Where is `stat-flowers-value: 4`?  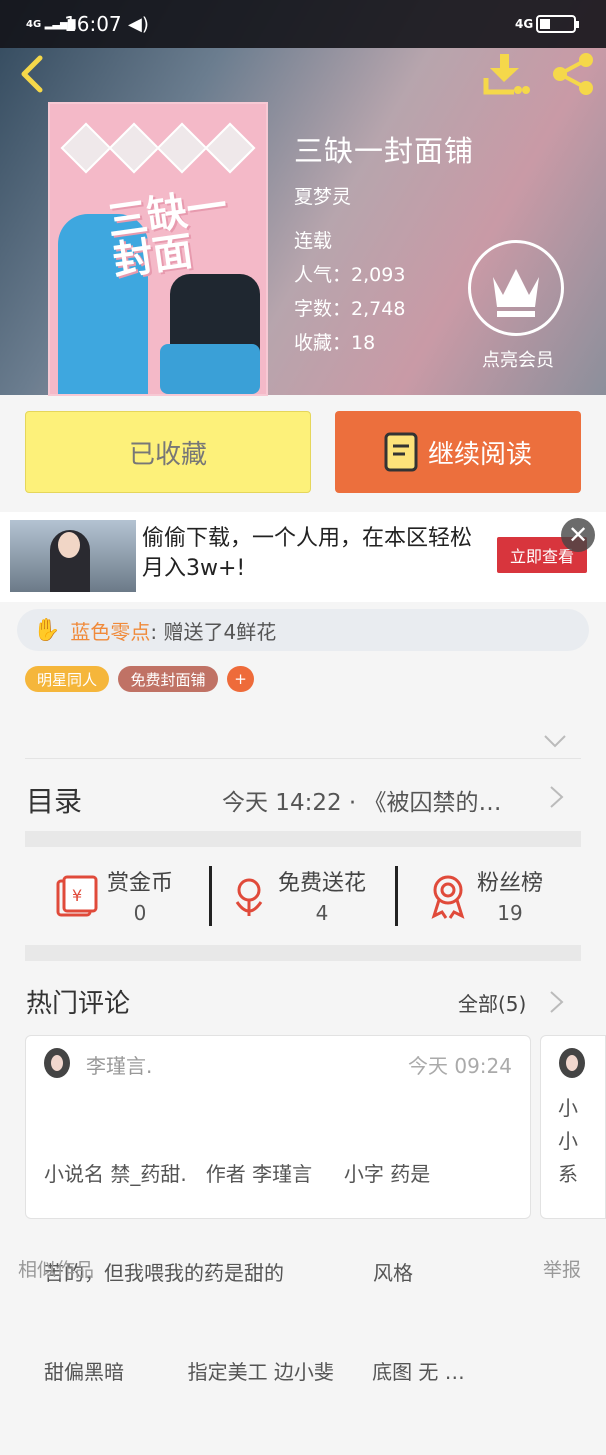 stat-flowers-value: 4 is located at coordinates (322, 913).